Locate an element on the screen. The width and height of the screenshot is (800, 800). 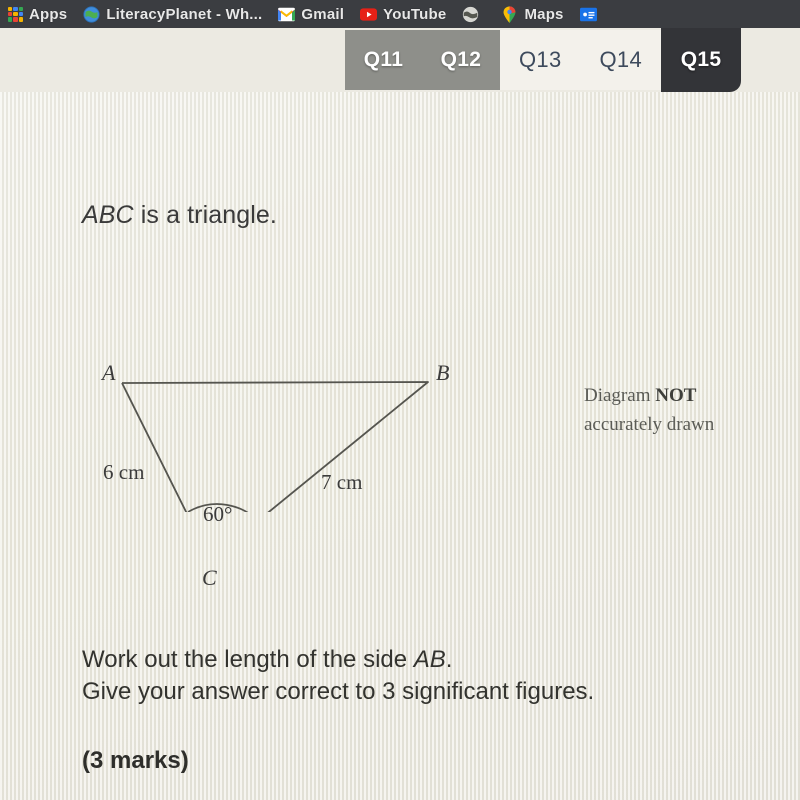
diagram-not-accurate-note: Diagram NOT accurately drawn is located at coordinates (649, 410).